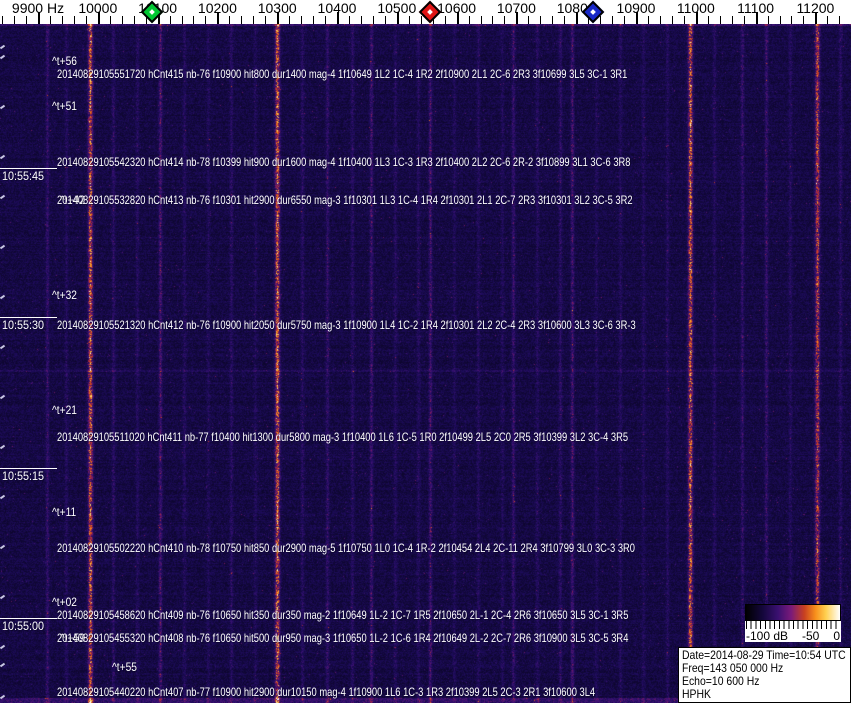 This screenshot has height=703, width=851. I want to click on colormap-gradient-bar, so click(793, 612).